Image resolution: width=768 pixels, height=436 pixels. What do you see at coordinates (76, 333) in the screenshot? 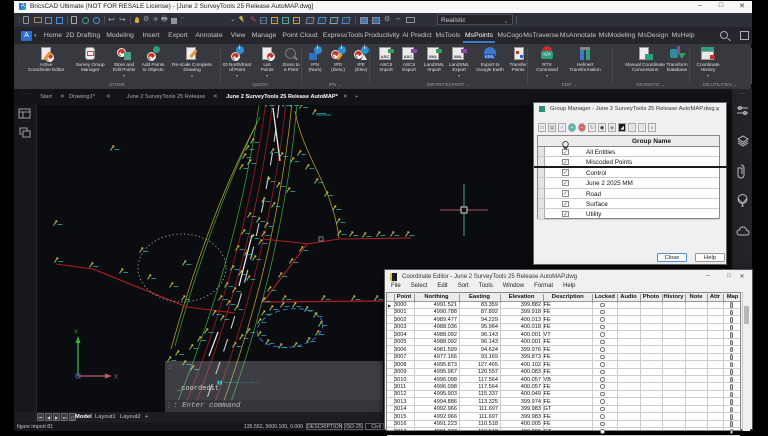
I see `svg-text: Y` at bounding box center [76, 333].